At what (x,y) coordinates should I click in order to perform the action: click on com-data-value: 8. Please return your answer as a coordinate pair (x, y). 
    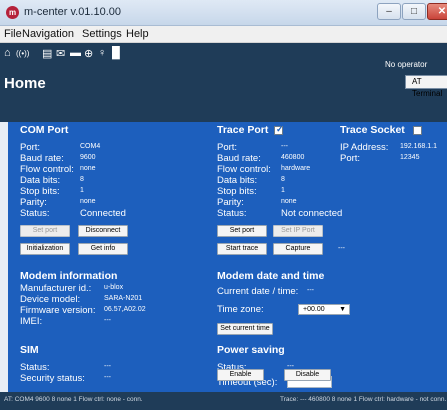
    Looking at the image, I should click on (82, 179).